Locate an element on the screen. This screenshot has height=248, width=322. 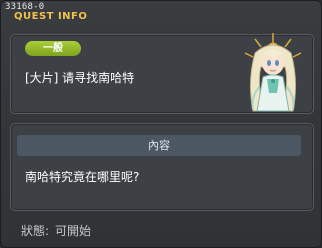
status-label: 狀態: is located at coordinates (35, 231).